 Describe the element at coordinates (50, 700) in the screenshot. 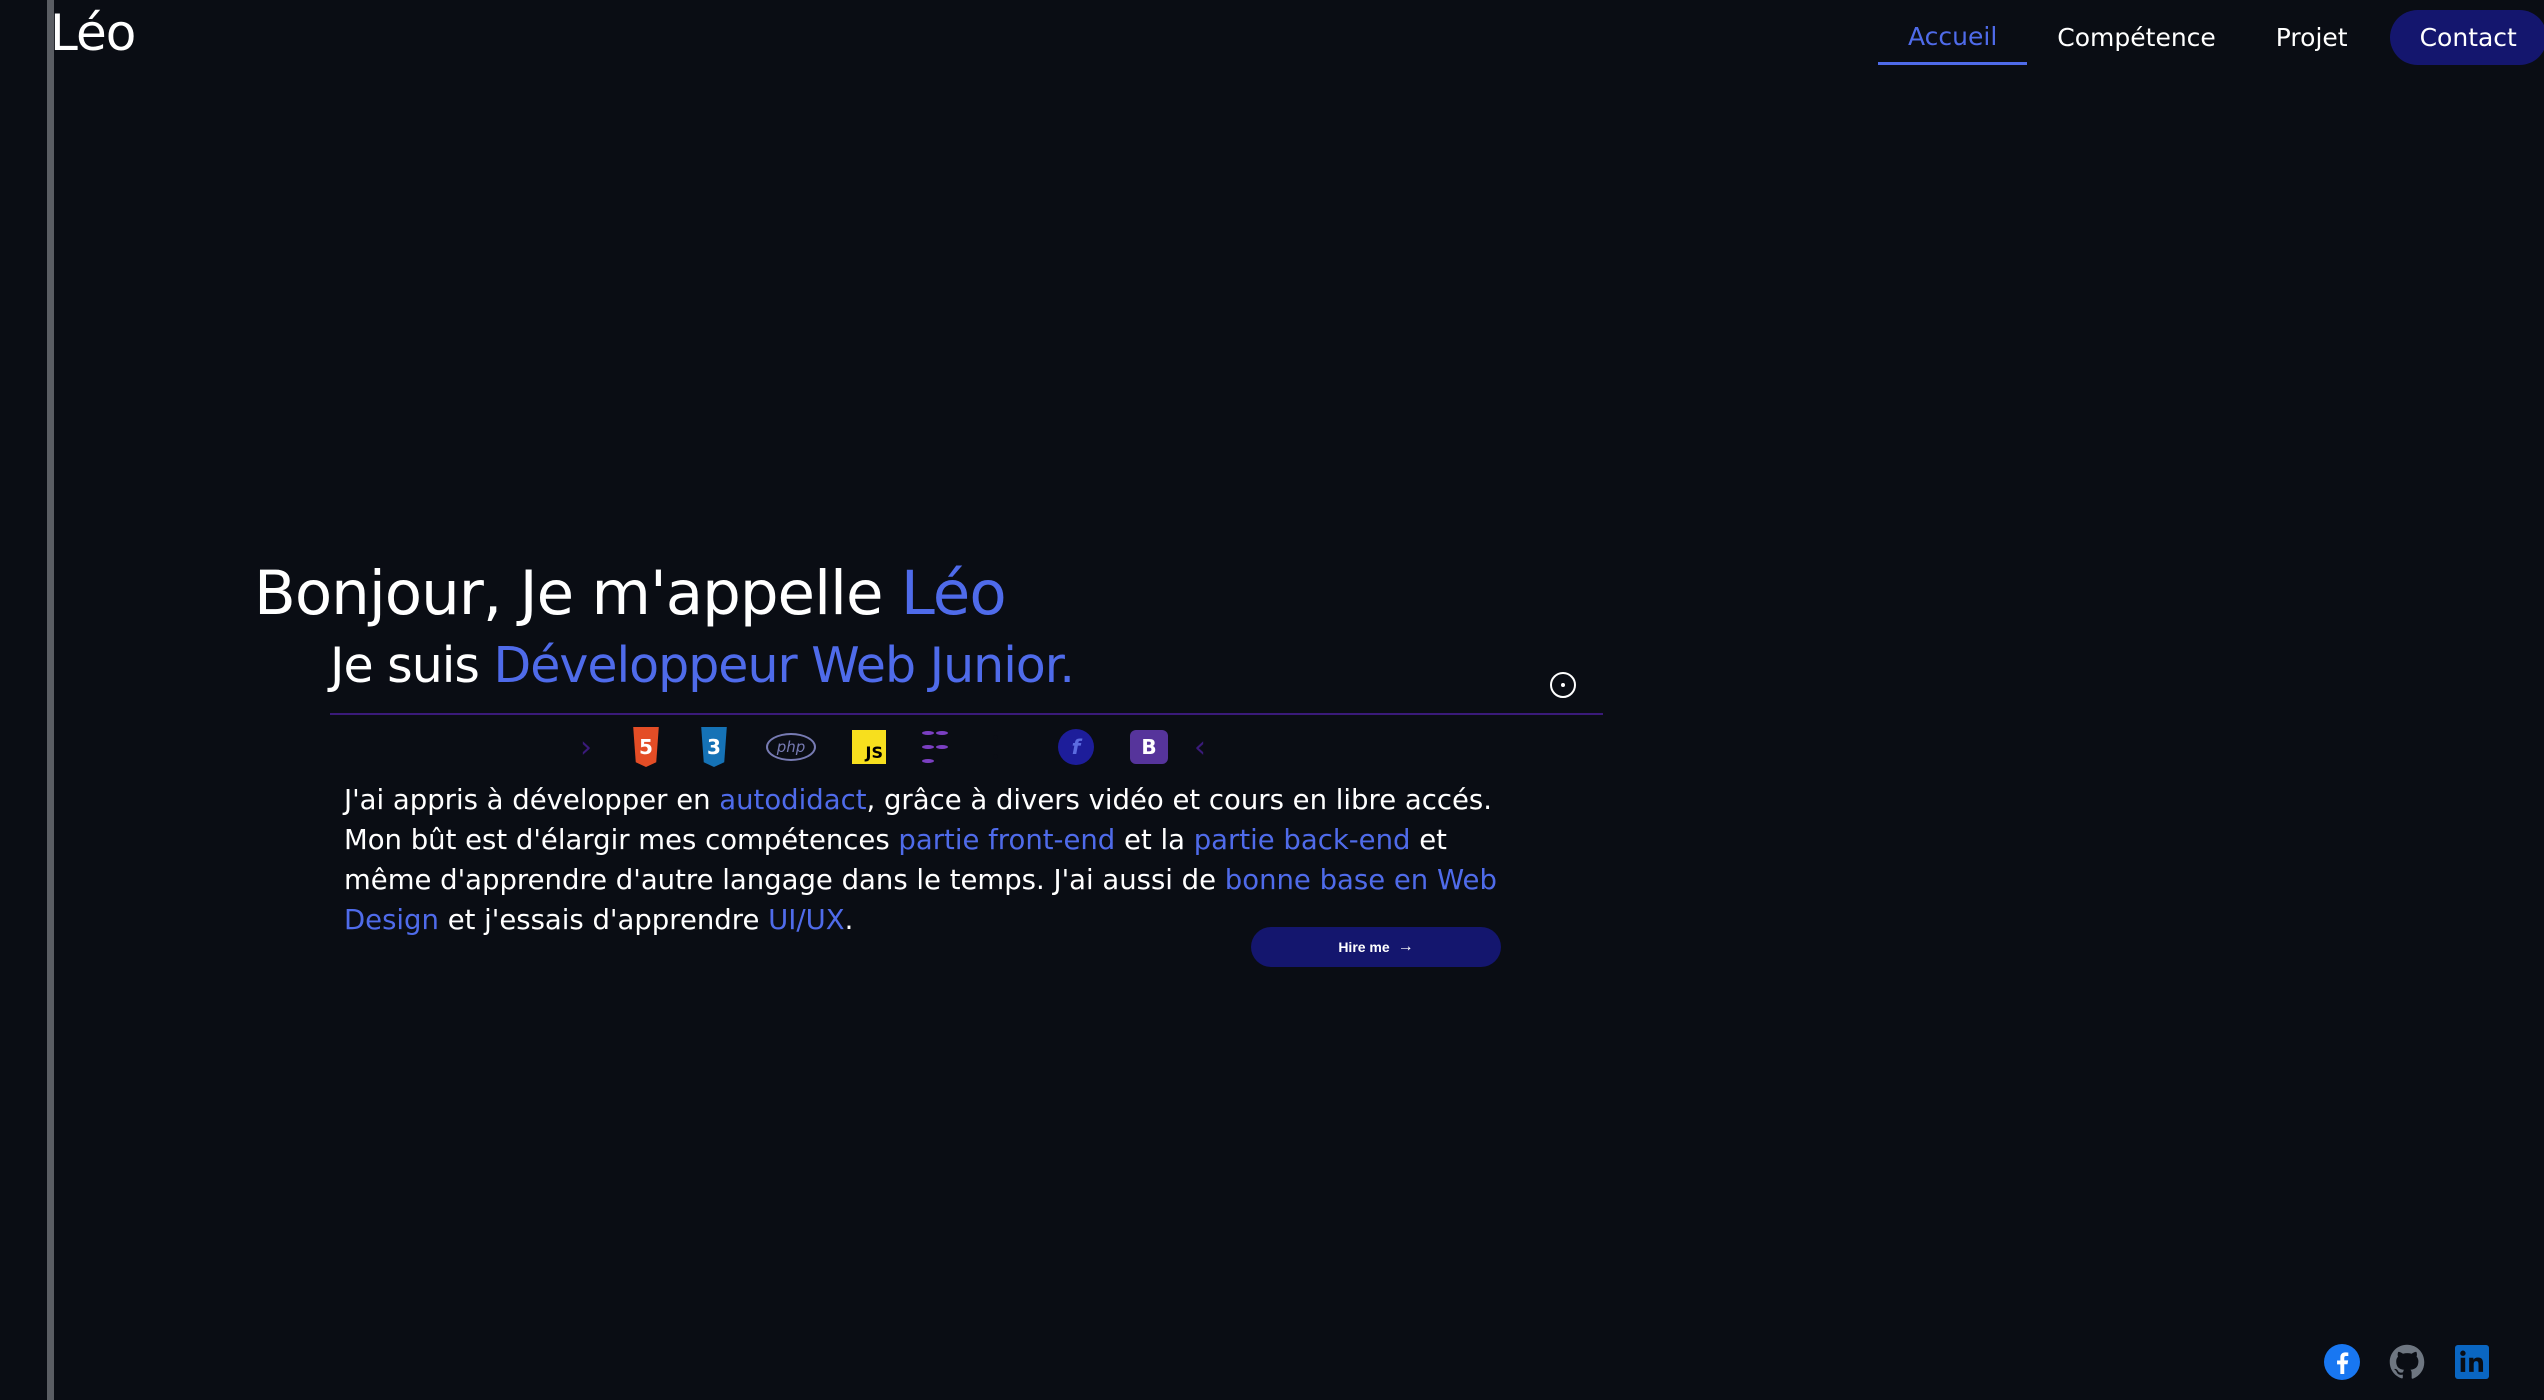

I see `left-scroll-bar` at that location.